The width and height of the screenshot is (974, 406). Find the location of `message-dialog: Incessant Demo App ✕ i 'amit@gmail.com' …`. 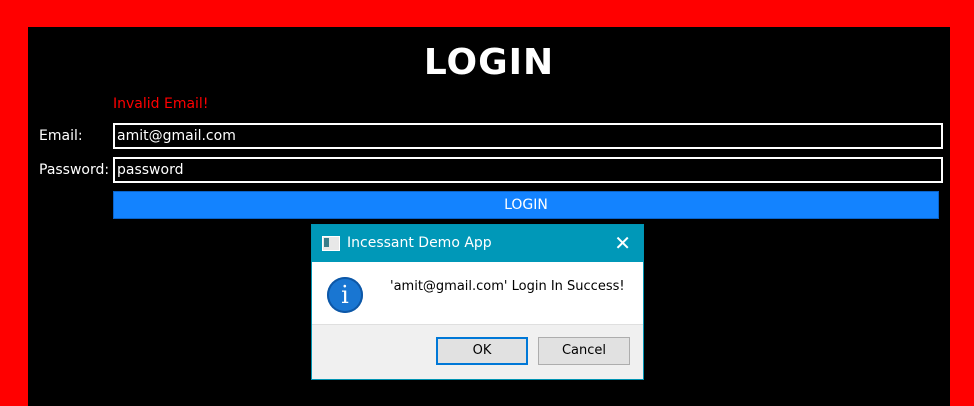

message-dialog: Incessant Demo App ✕ i 'amit@gmail.com' … is located at coordinates (477, 302).